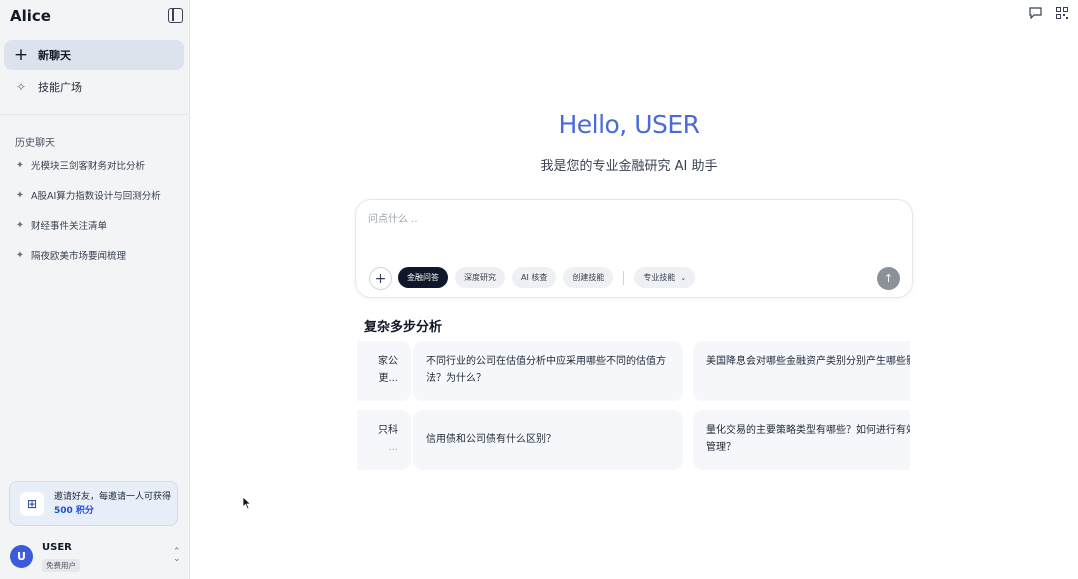 This screenshot has height=579, width=1078. I want to click on history-item-label: A股AI算力指数设计与回测分析, so click(96, 196).